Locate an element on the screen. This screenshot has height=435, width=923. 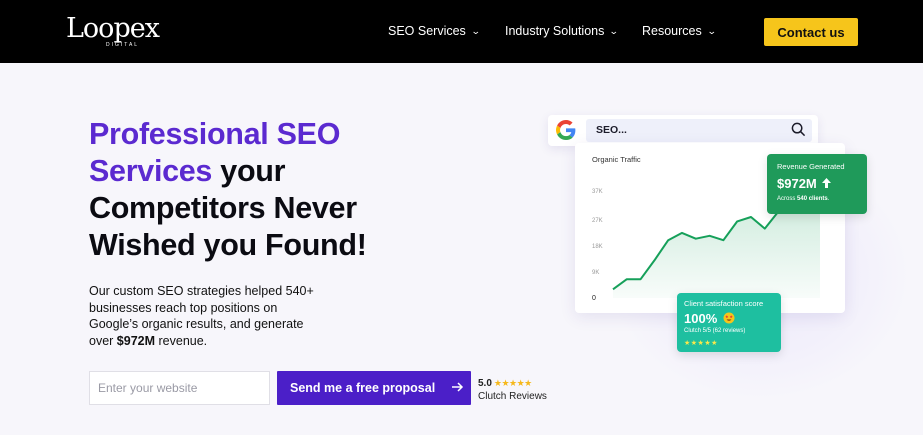
logo: Loopex DIGITAL is located at coordinates (113, 31).